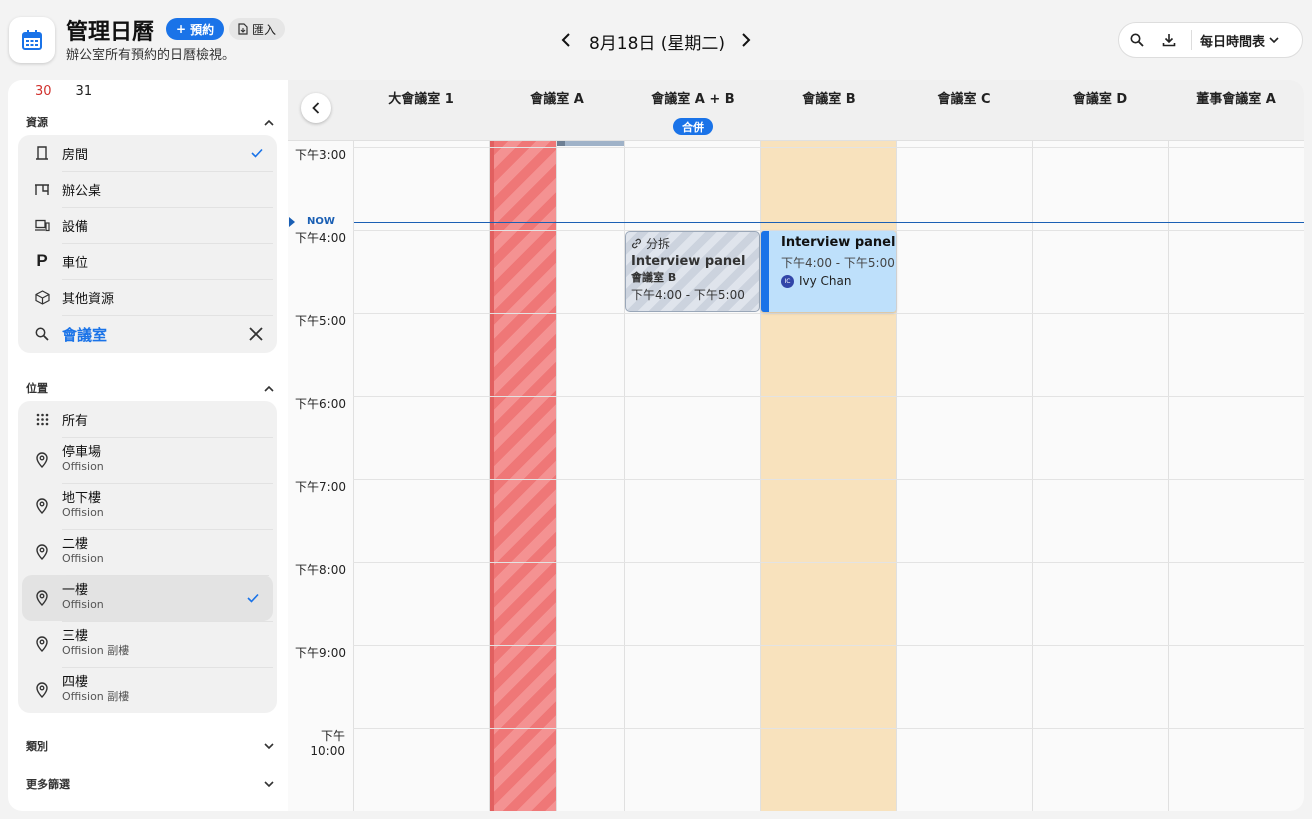 This screenshot has height=819, width=1312. What do you see at coordinates (147, 419) in the screenshot?
I see `location-item-all: 所有` at bounding box center [147, 419].